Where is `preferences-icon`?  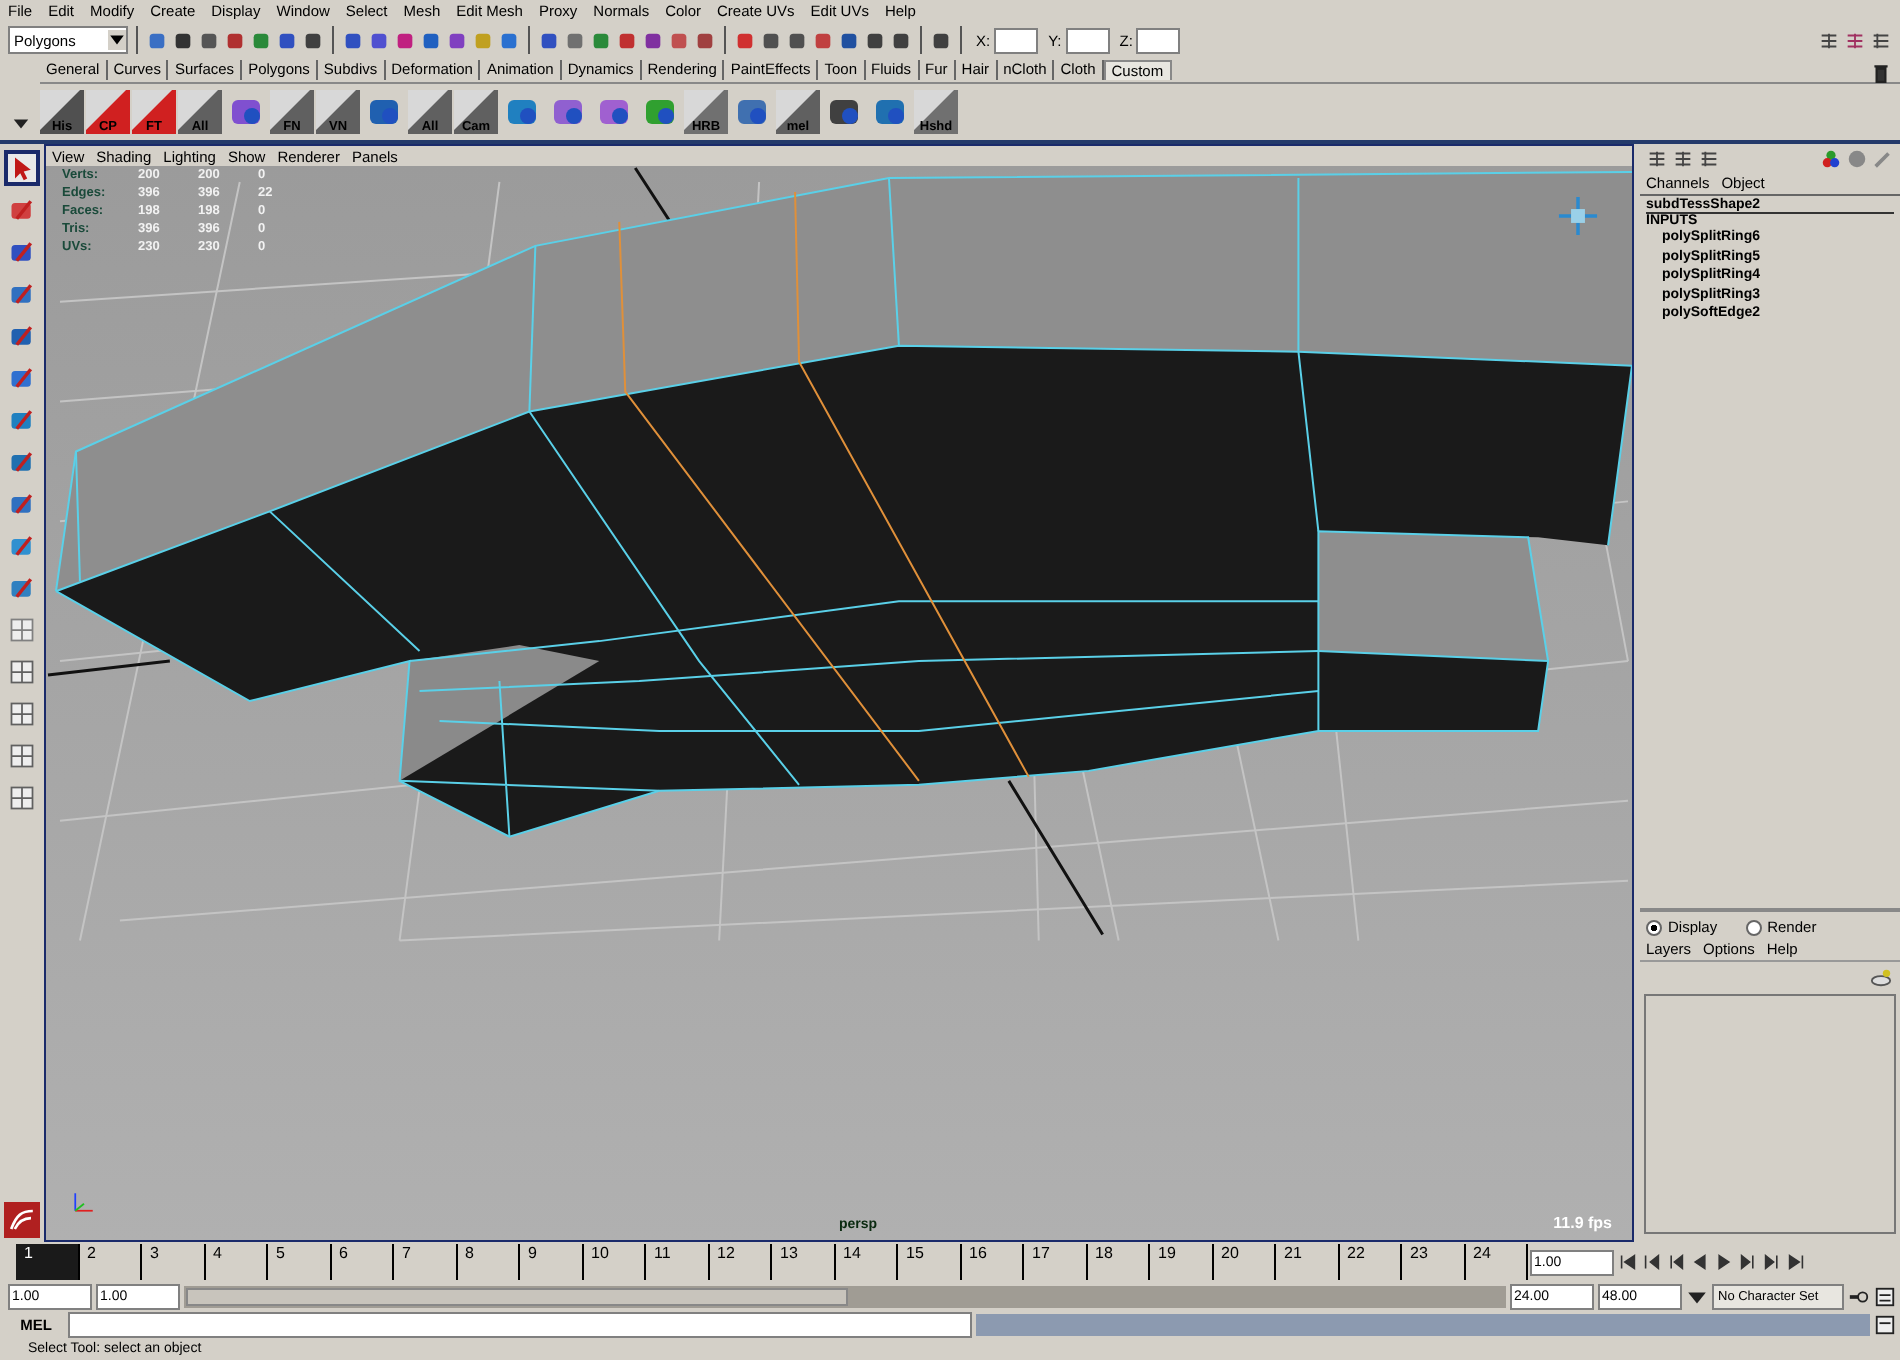
preferences-icon is located at coordinates (1885, 1296).